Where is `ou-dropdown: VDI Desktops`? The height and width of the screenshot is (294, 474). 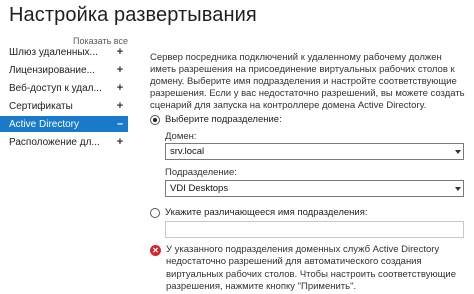 ou-dropdown: VDI Desktops is located at coordinates (314, 188).